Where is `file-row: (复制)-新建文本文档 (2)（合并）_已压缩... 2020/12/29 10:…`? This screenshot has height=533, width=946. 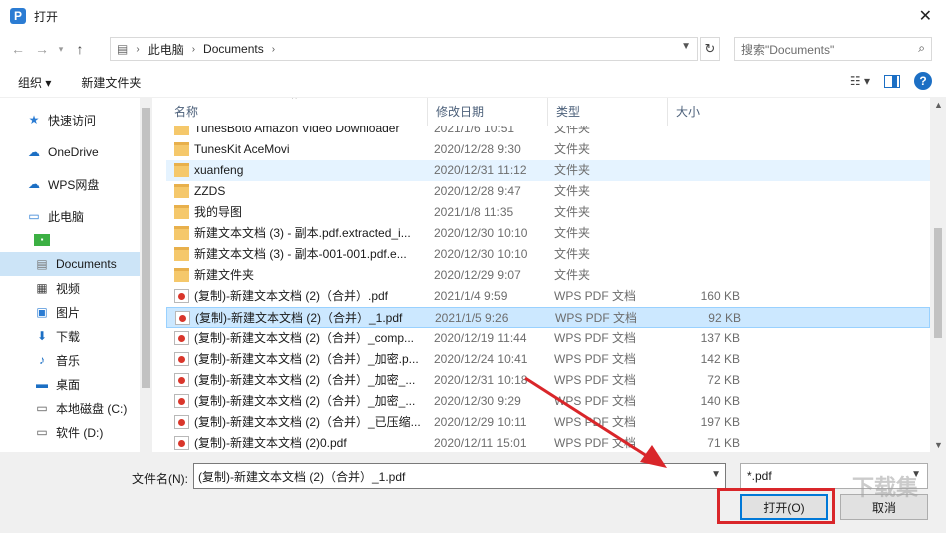
file-row: (复制)-新建文本文档 (2)（合并）_已压缩... 2020/12/29 10:… is located at coordinates (548, 422).